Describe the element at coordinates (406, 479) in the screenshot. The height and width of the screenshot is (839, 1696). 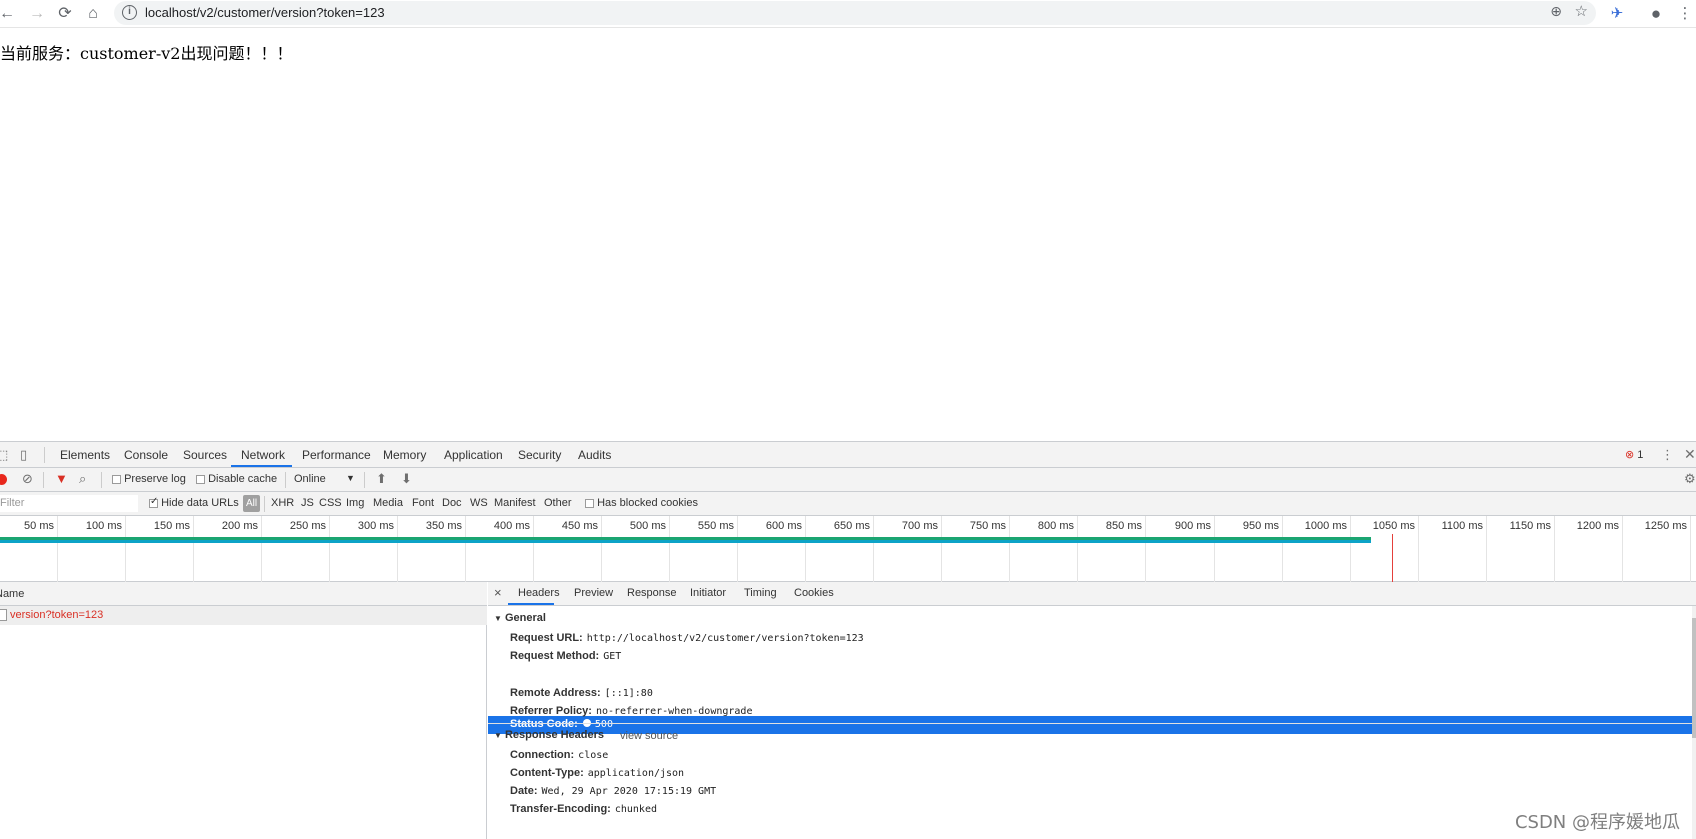
I see `export-har-icon: ⬇` at that location.